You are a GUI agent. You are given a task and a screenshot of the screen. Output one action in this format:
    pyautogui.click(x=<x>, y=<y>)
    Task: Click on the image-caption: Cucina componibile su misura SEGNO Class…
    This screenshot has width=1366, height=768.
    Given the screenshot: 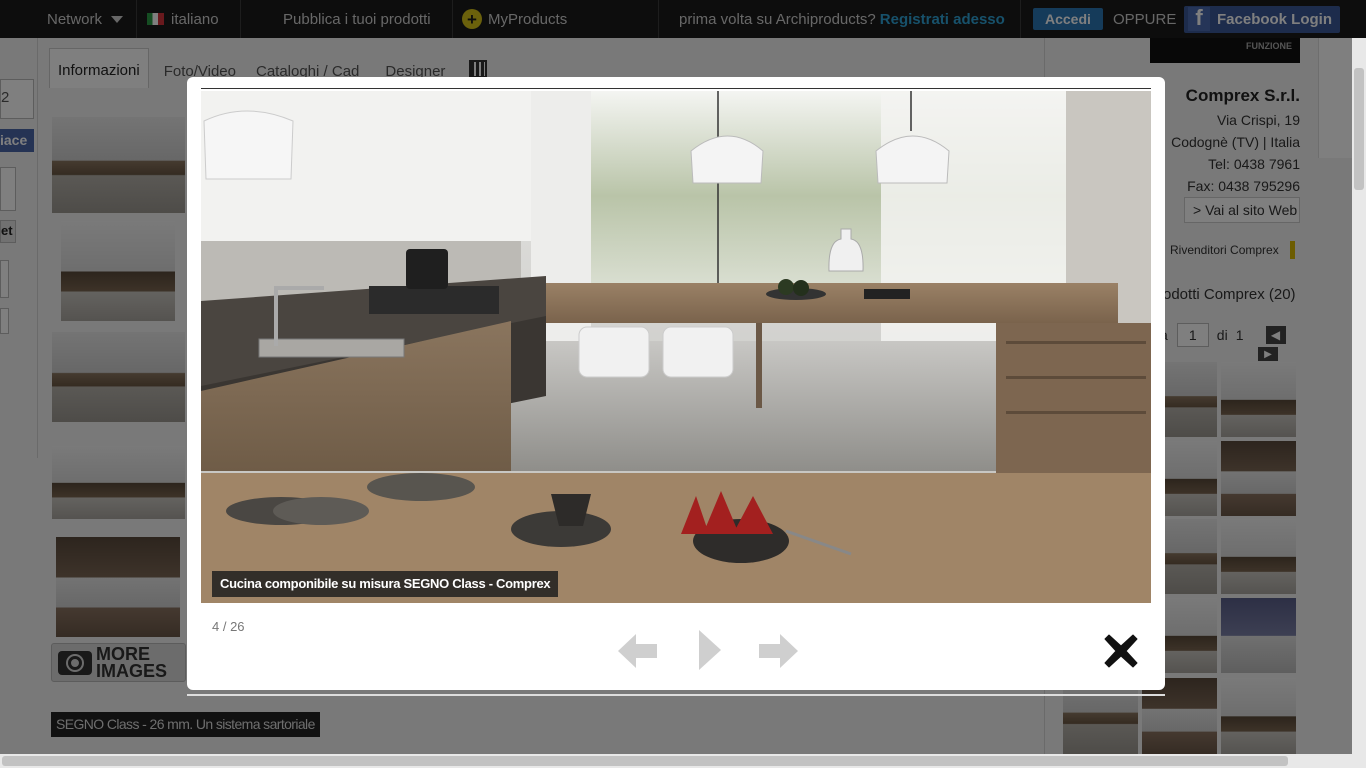 What is the action you would take?
    pyautogui.click(x=385, y=584)
    